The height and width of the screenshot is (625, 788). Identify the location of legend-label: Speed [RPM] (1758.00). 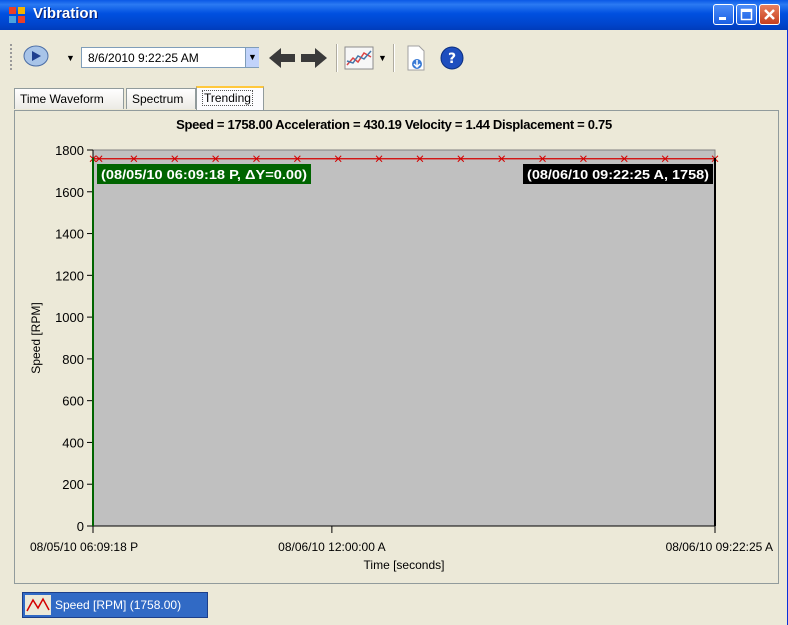
(118, 605).